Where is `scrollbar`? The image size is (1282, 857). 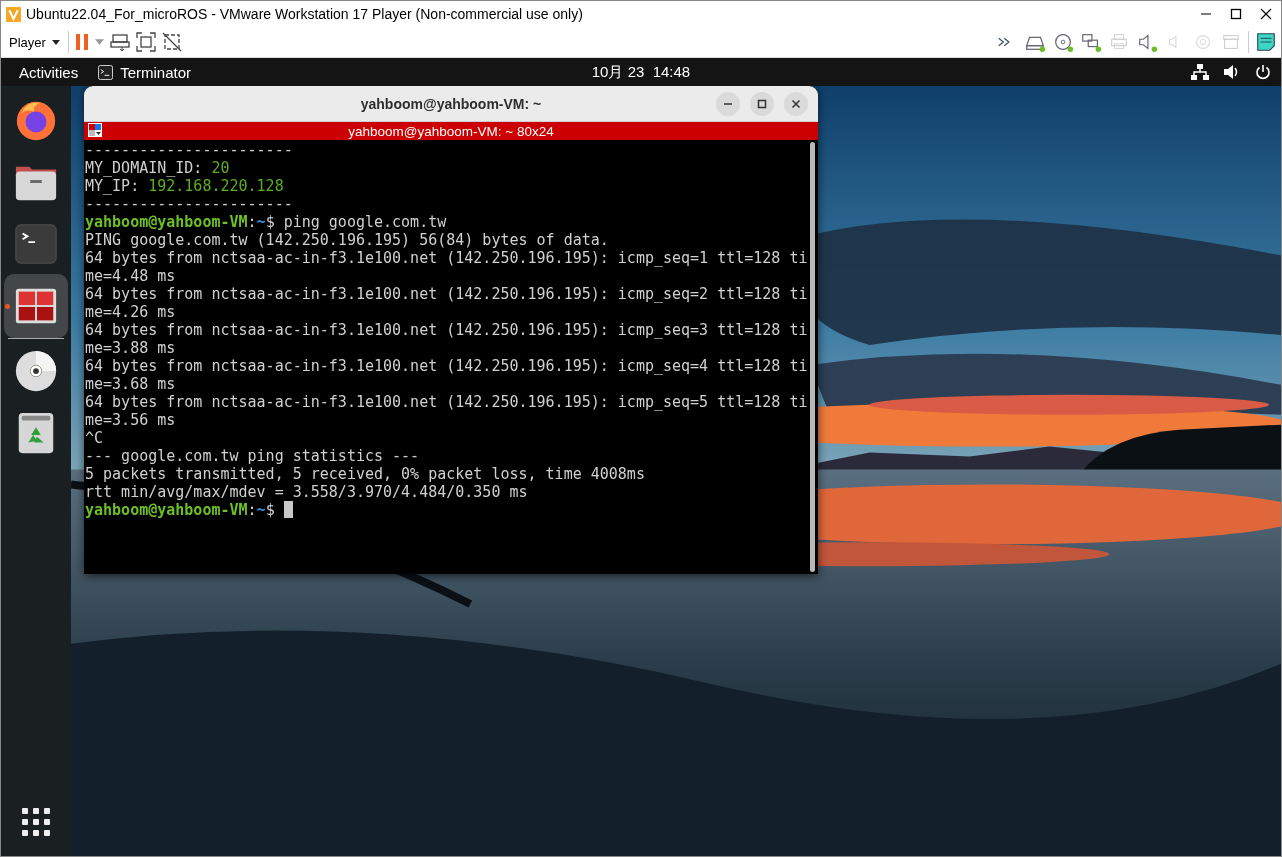 scrollbar is located at coordinates (812, 357).